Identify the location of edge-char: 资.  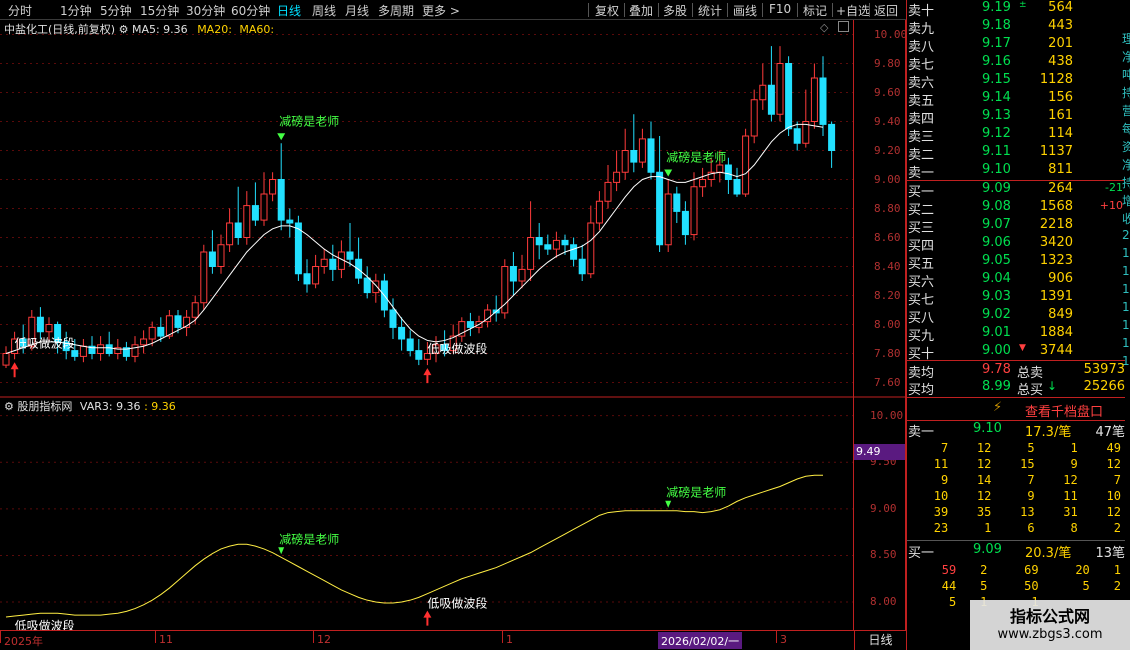
(1126, 147).